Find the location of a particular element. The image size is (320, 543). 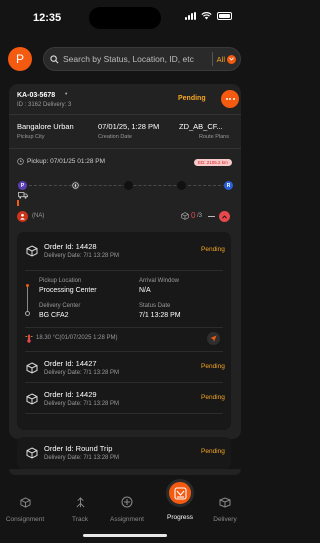

pickup-location-value: Processing Center is located at coordinates (68, 290).